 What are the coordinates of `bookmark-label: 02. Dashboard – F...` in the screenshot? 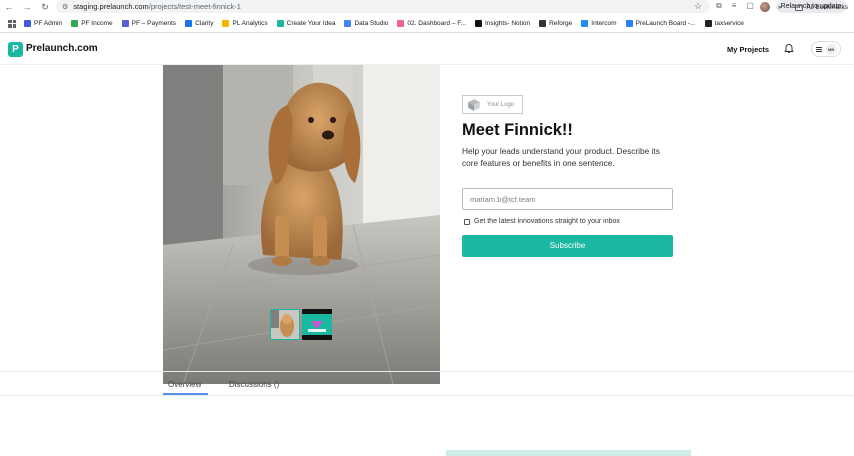 It's located at (436, 23).